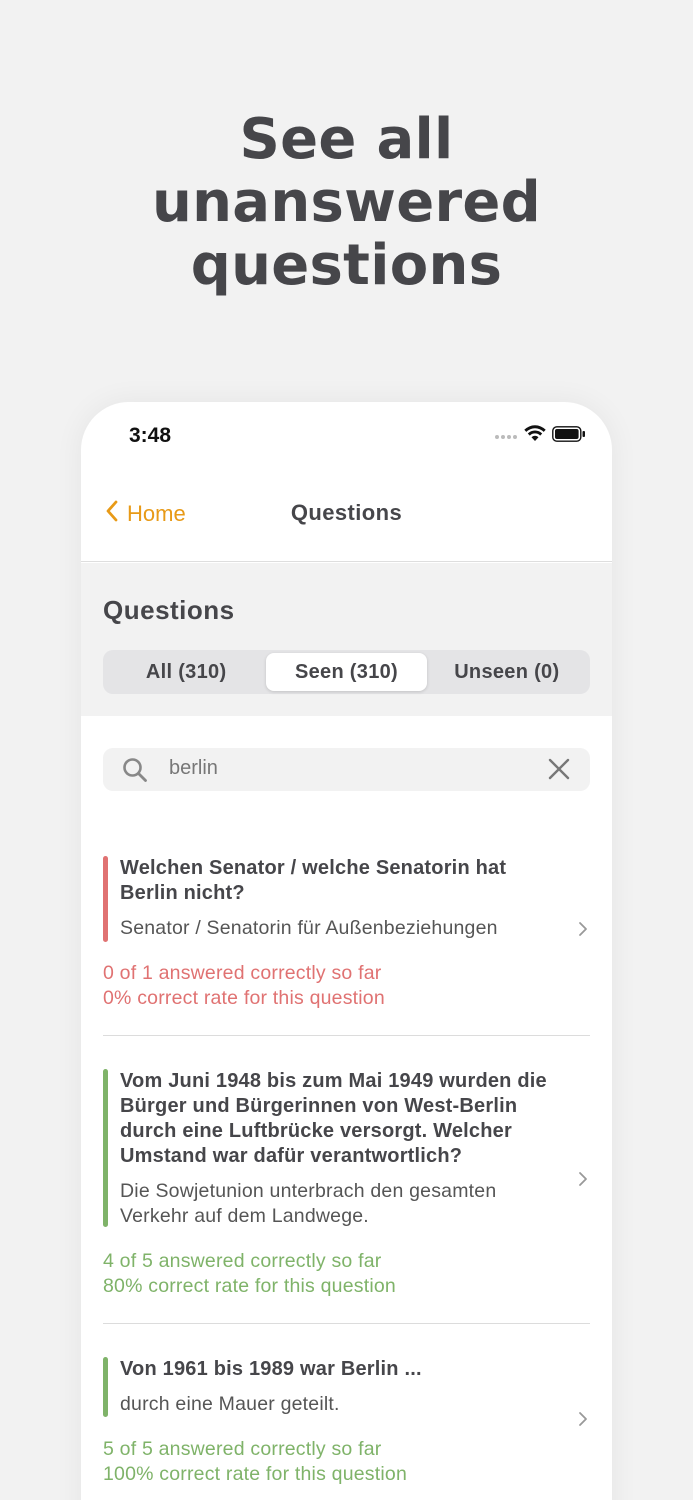 The height and width of the screenshot is (1500, 693). I want to click on stat-rate: 0% correct rate for this question, so click(244, 998).